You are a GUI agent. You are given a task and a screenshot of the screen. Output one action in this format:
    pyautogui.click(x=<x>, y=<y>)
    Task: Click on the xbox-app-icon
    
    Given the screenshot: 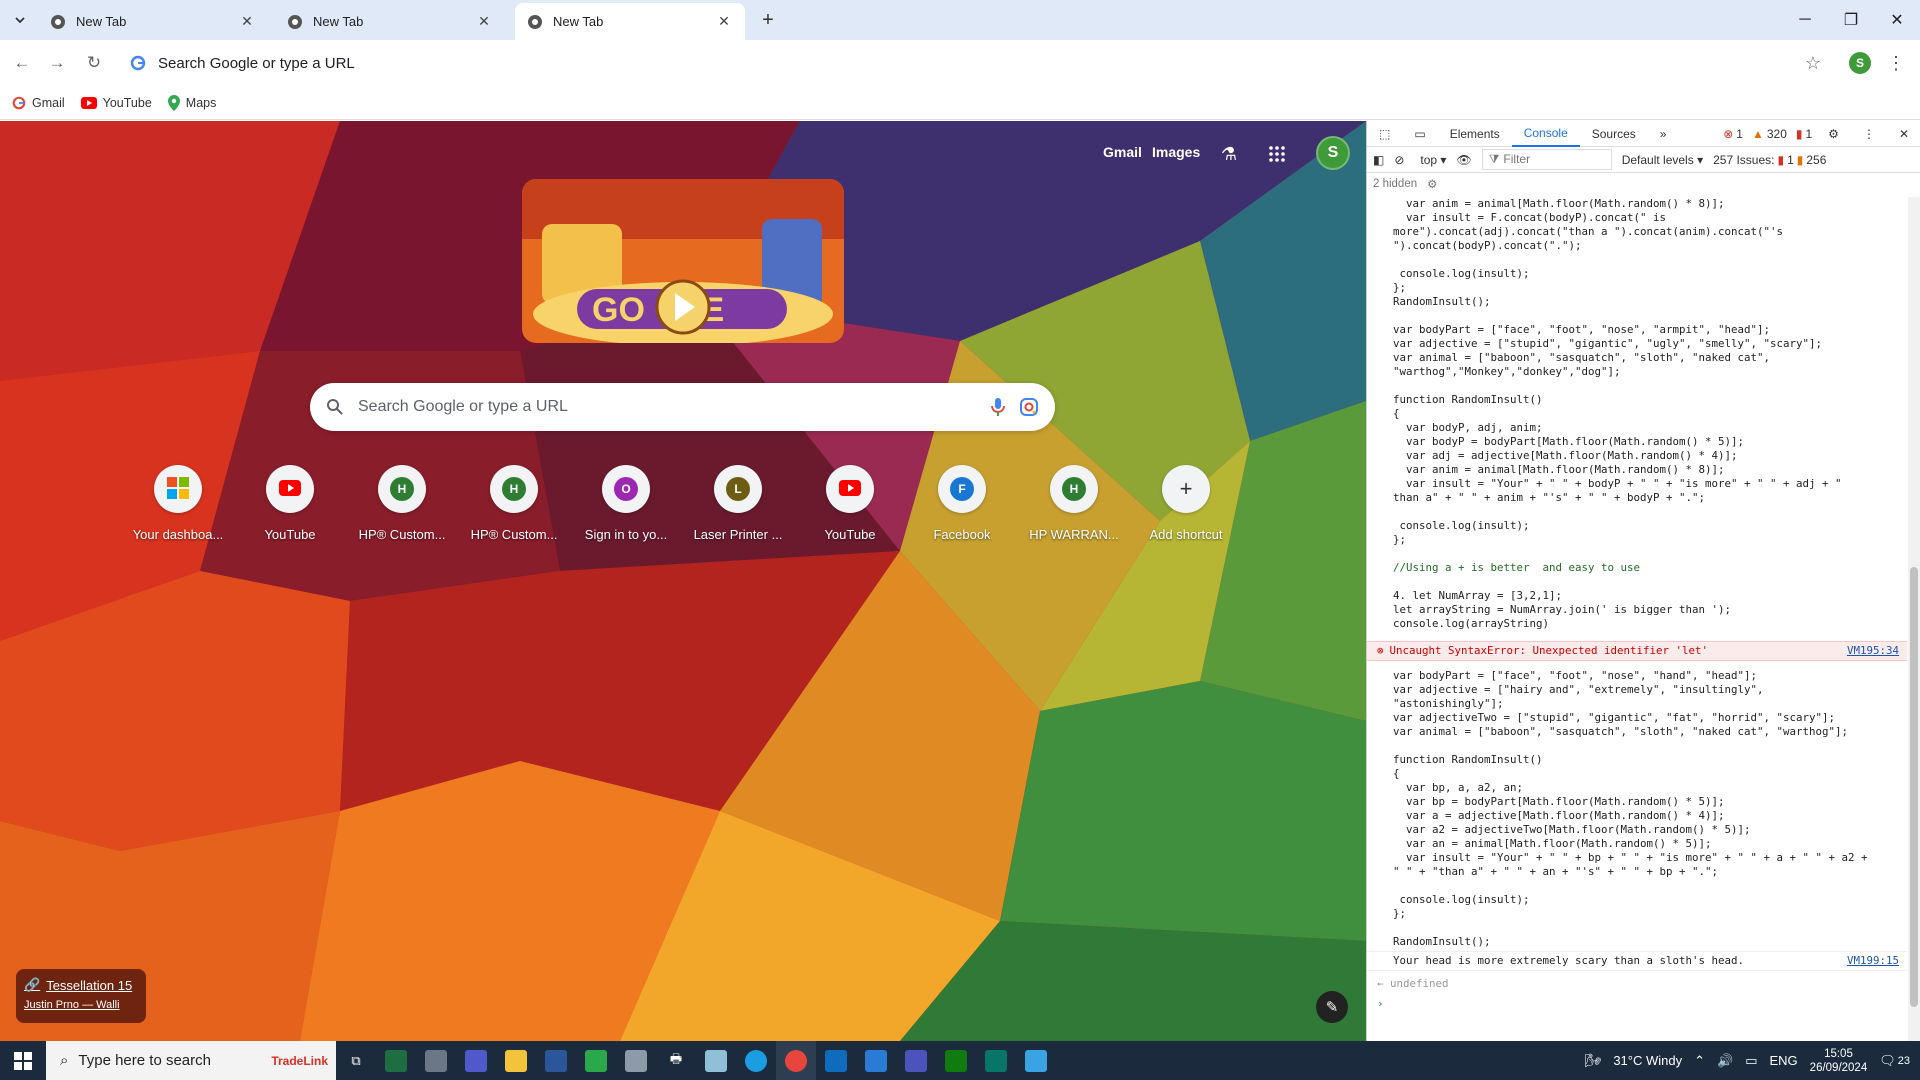 What is the action you would take?
    pyautogui.click(x=956, y=1060)
    